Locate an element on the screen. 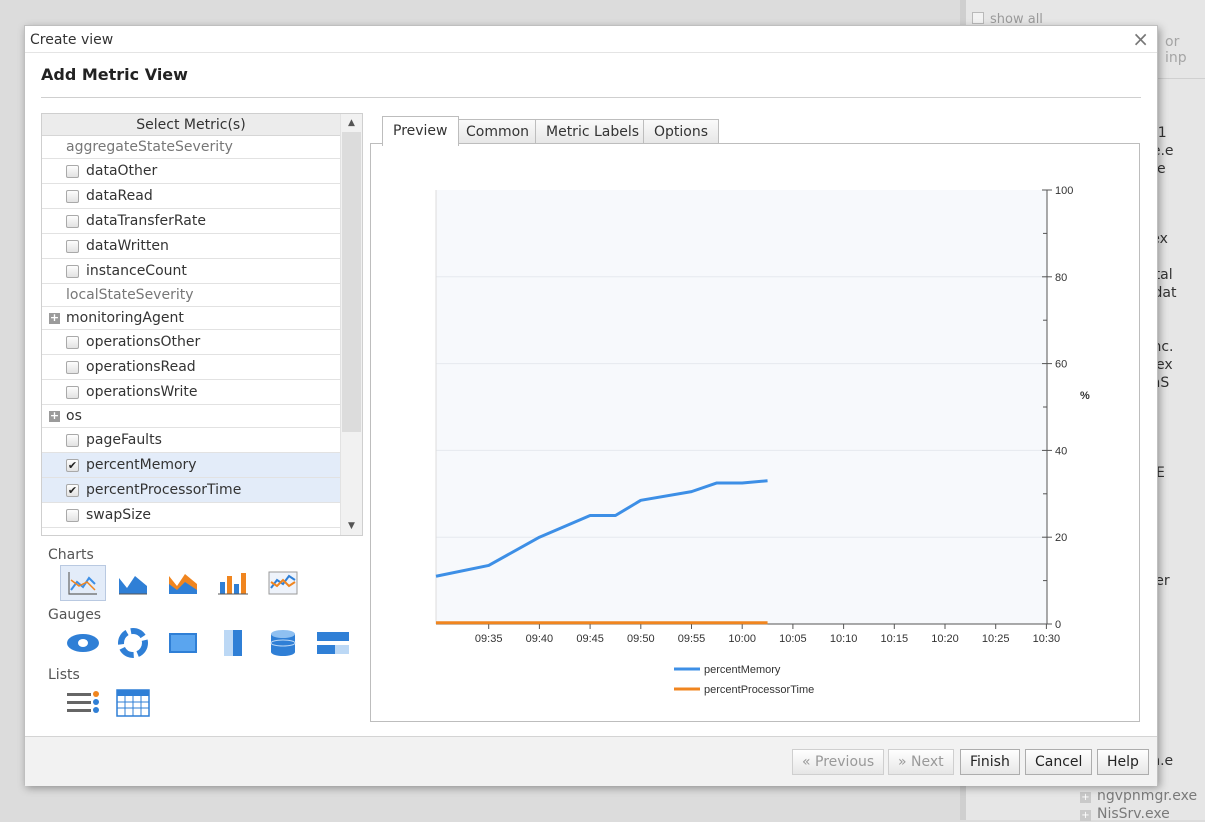  x-tick-label: 10:00 is located at coordinates (742, 639).